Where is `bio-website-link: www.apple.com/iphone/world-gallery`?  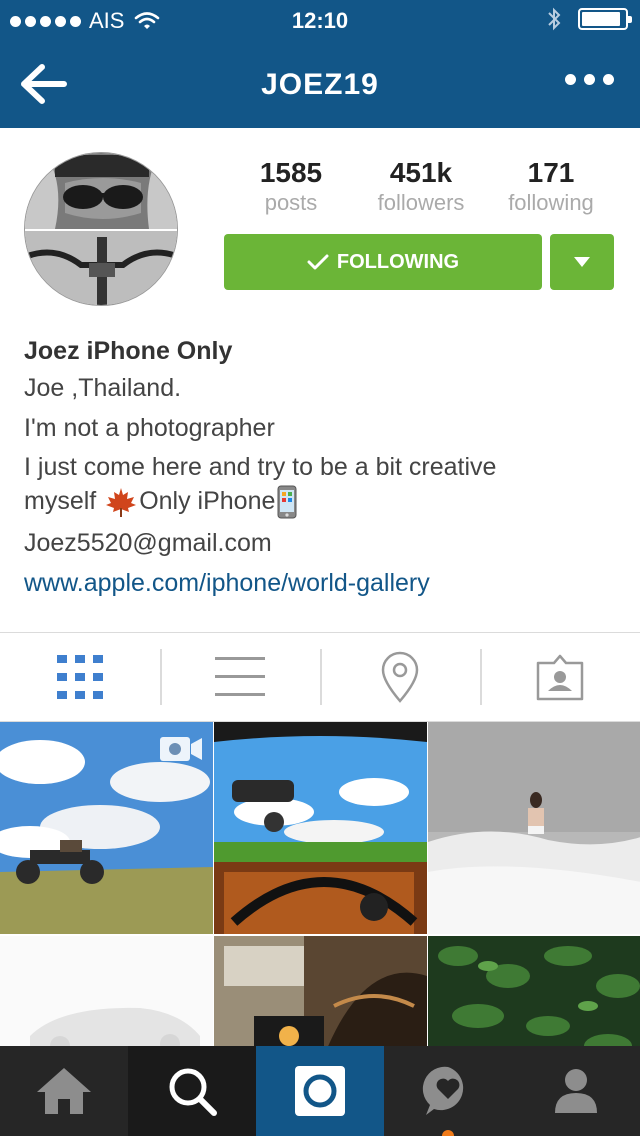 bio-website-link: www.apple.com/iphone/world-gallery is located at coordinates (320, 583).